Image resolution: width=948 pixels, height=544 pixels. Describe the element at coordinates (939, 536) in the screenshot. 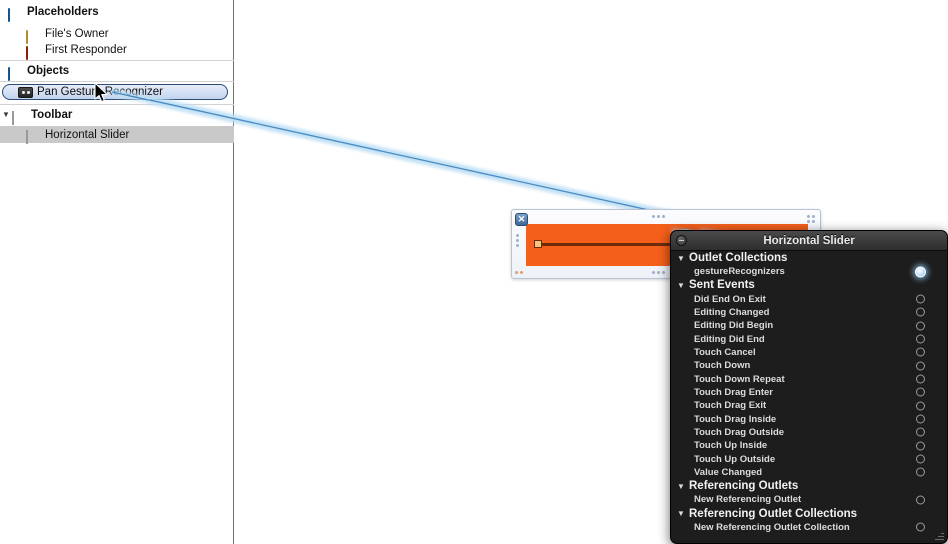

I see `resize-grip` at that location.